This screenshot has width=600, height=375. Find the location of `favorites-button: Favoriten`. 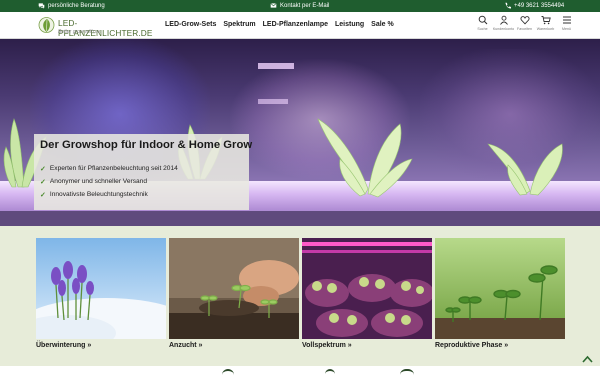

favorites-button: Favoriten is located at coordinates (524, 23).